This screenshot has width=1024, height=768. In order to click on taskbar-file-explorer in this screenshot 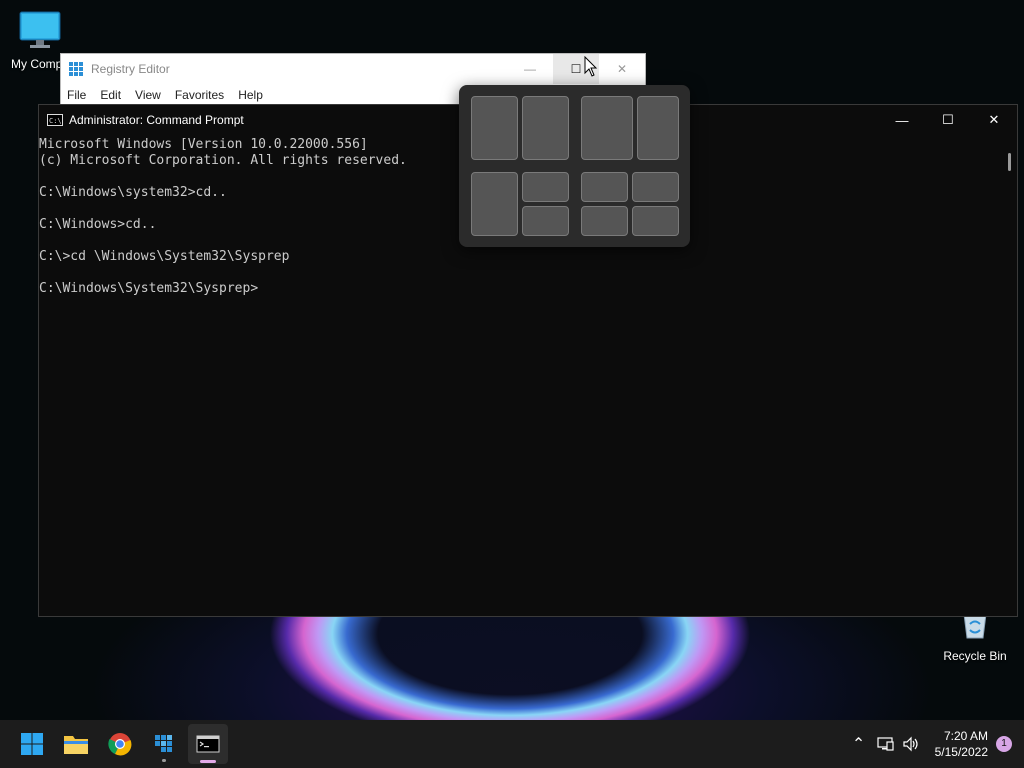, I will do `click(76, 744)`.